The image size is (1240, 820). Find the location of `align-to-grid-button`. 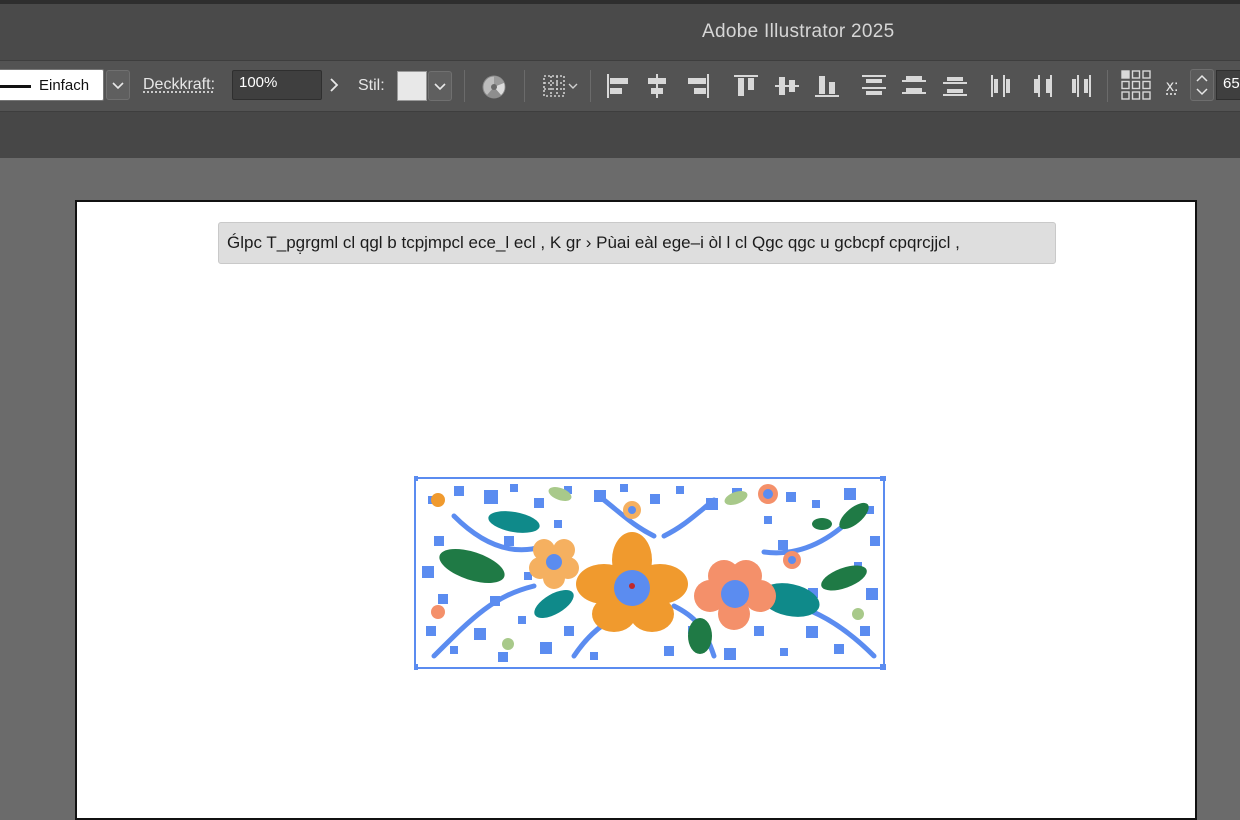

align-to-grid-button is located at coordinates (562, 88).